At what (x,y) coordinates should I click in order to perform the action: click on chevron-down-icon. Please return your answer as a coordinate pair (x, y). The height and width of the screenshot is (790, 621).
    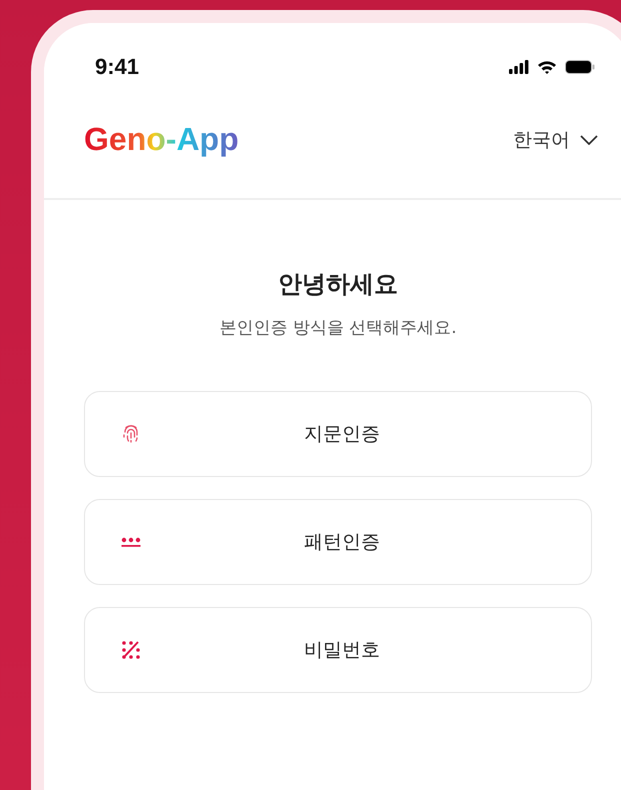
    Looking at the image, I should click on (589, 139).